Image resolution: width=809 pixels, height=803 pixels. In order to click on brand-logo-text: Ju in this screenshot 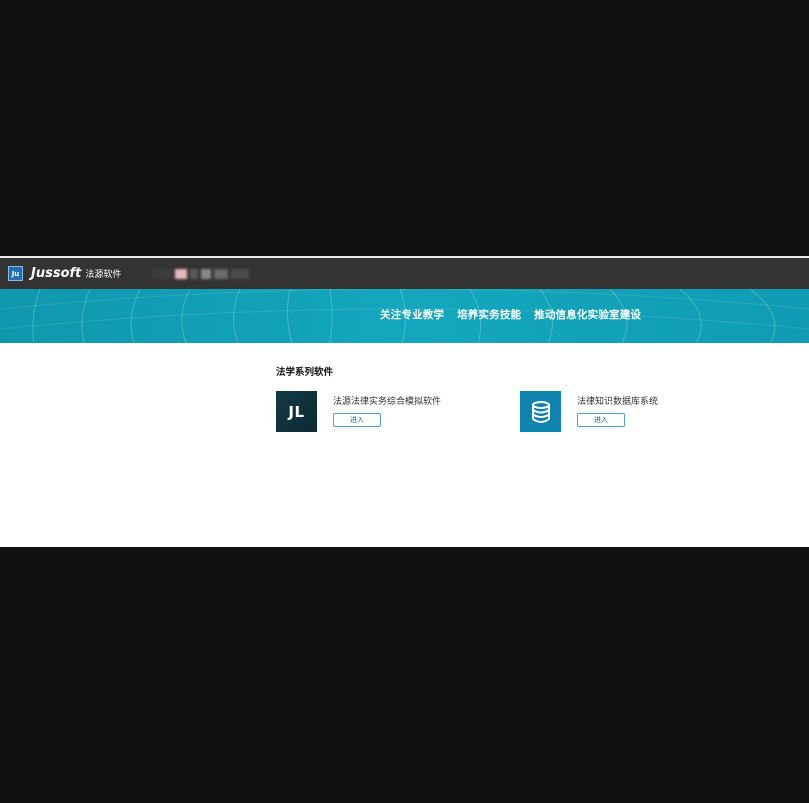, I will do `click(15, 273)`.